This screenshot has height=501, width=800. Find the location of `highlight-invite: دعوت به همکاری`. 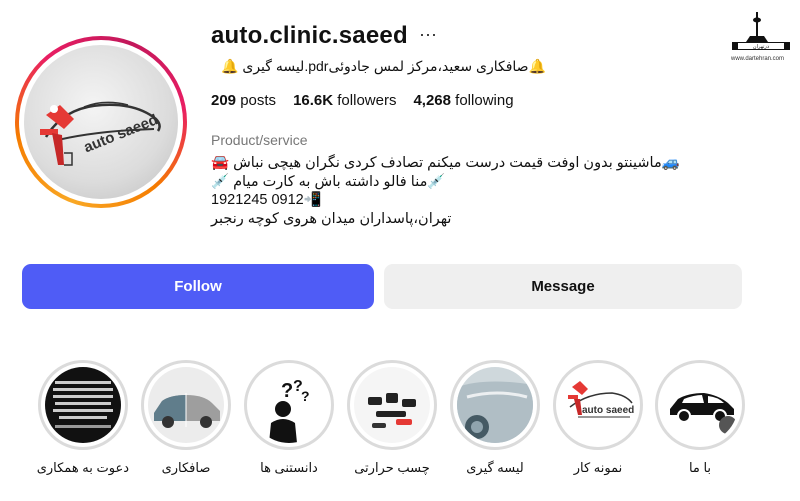

highlight-invite: دعوت به همکاری is located at coordinates (83, 418).